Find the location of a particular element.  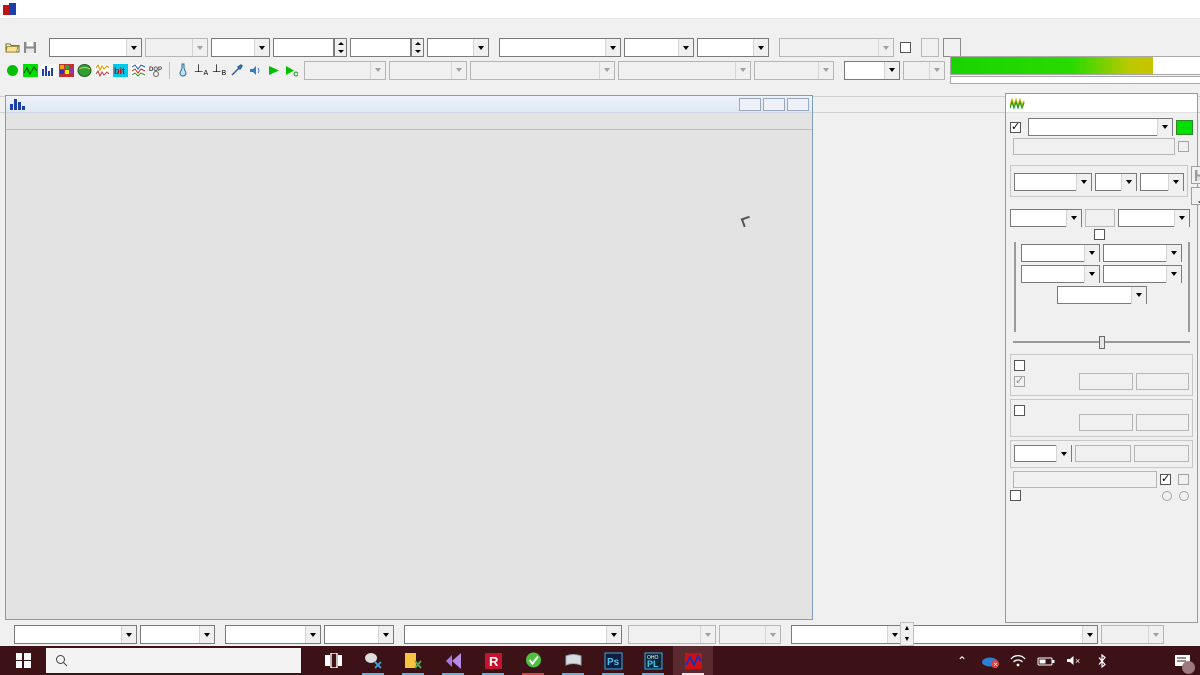

roll-checkbox is located at coordinates (907, 47).